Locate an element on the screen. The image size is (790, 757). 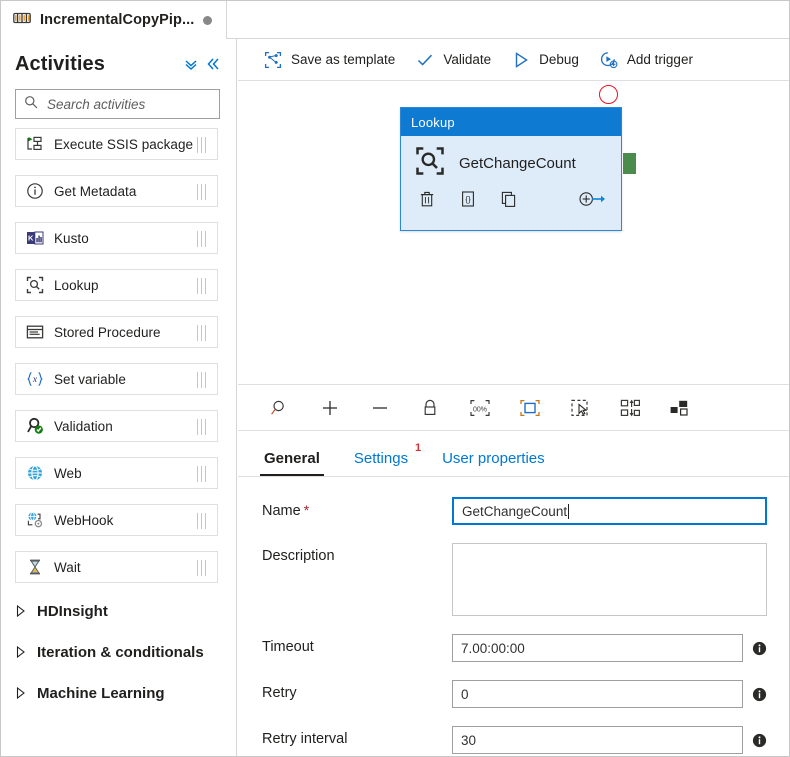
webhook-icon is located at coordinates (34, 520).